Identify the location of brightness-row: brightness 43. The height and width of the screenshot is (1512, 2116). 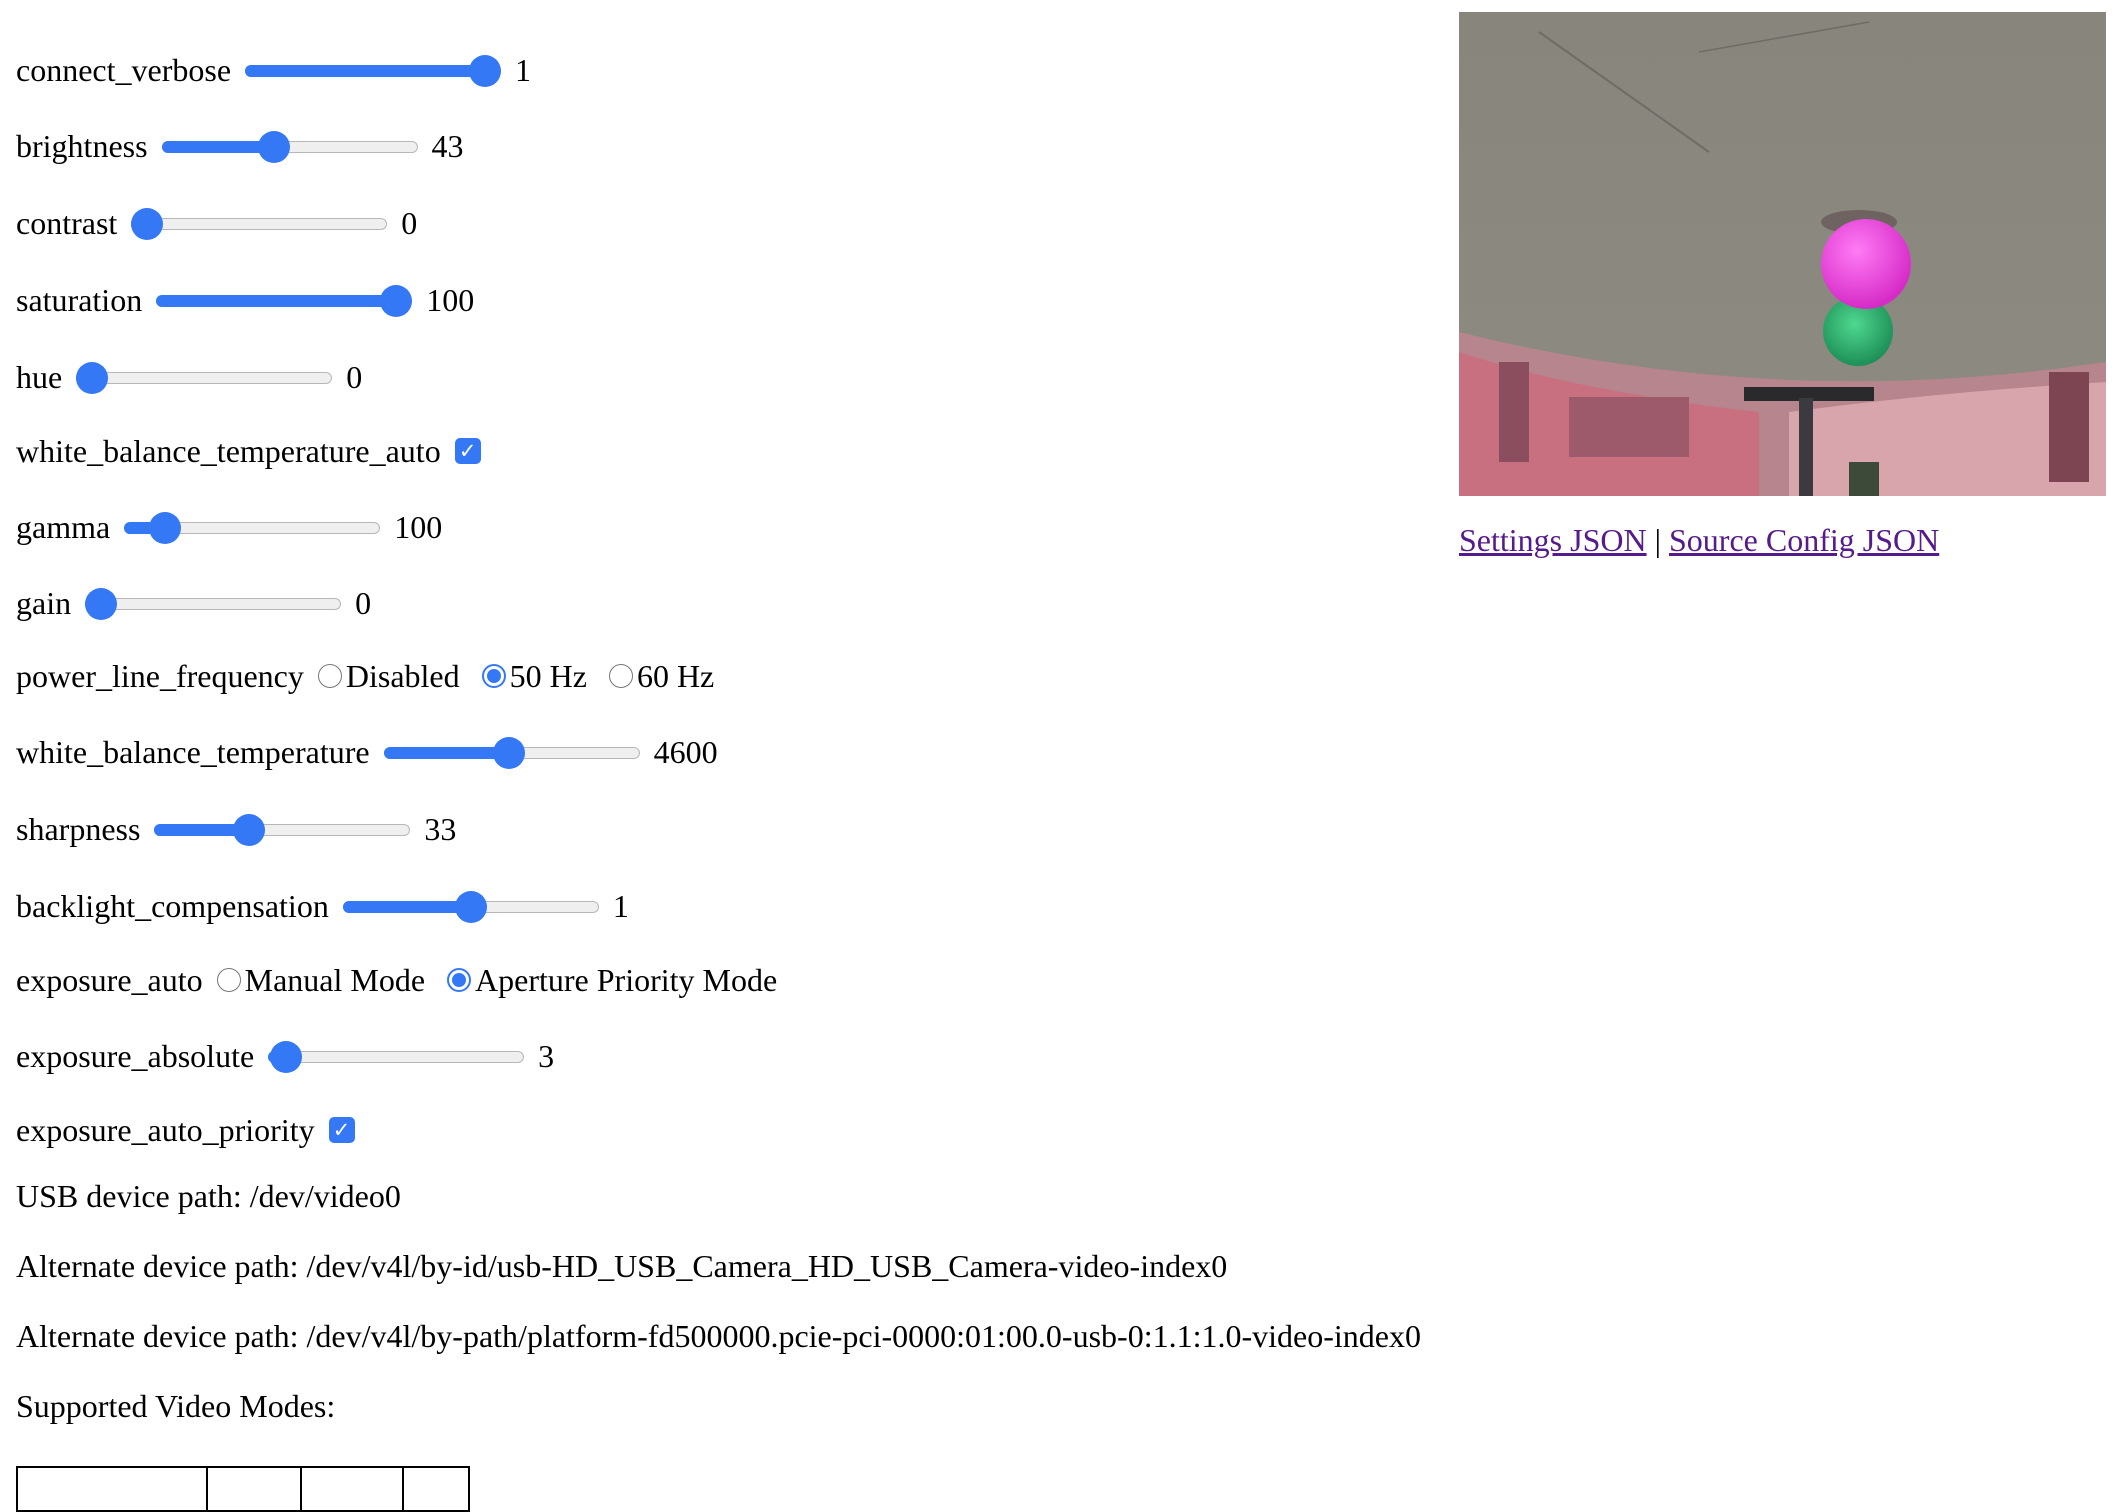
(240, 146).